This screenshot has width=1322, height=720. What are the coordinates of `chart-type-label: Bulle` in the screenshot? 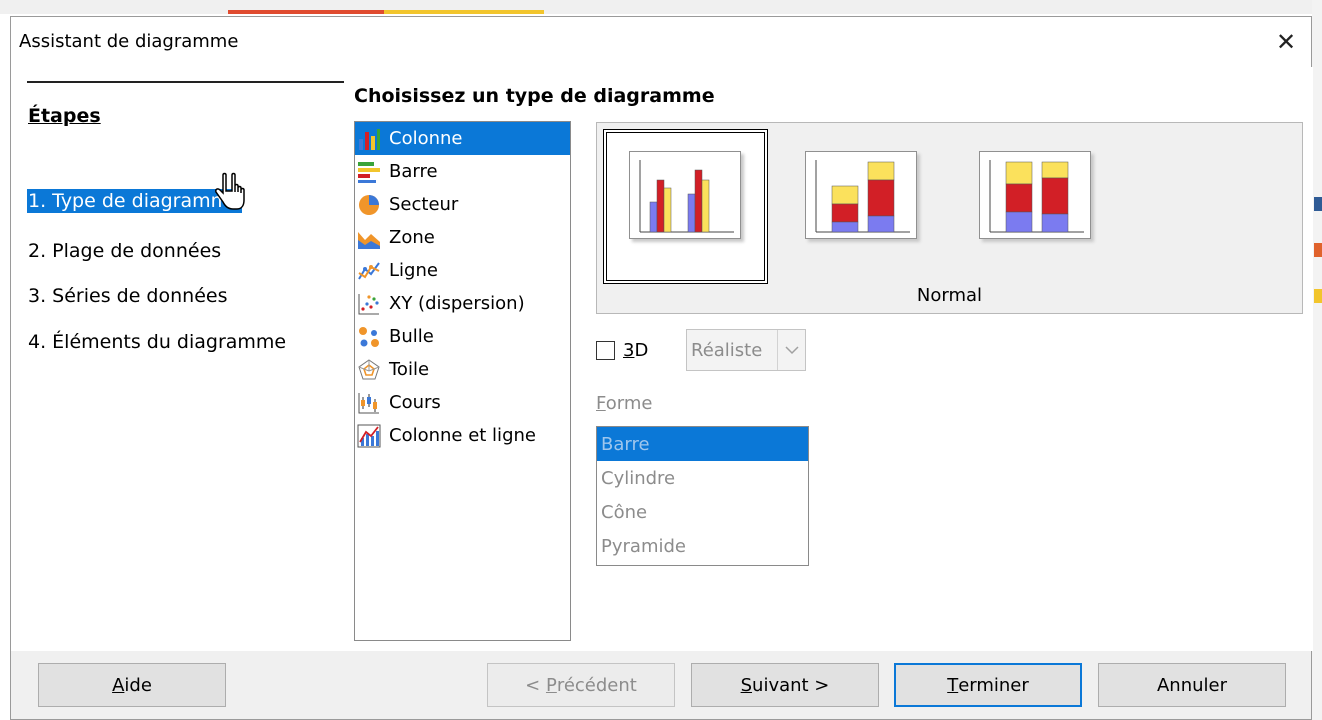 It's located at (411, 336).